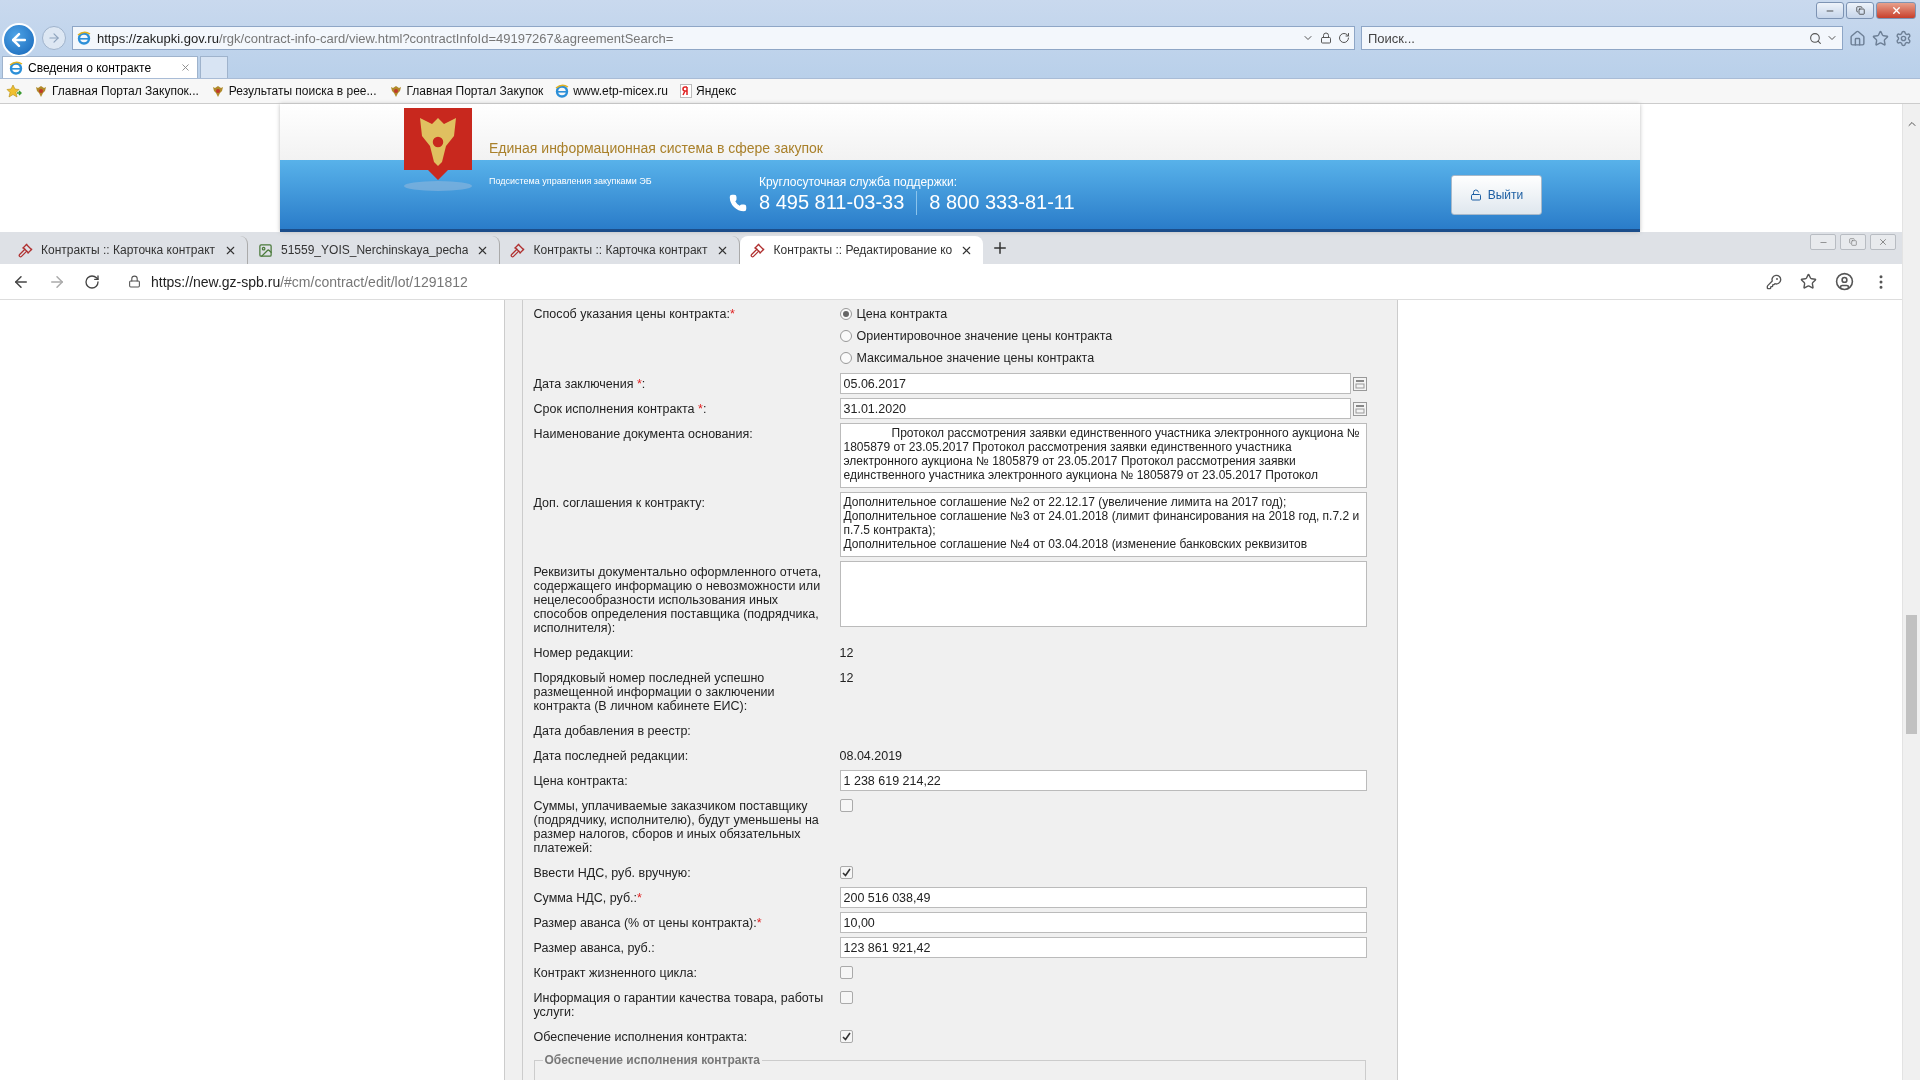 This screenshot has width=1920, height=1080. What do you see at coordinates (686, 91) in the screenshot?
I see `search-engine-icon` at bounding box center [686, 91].